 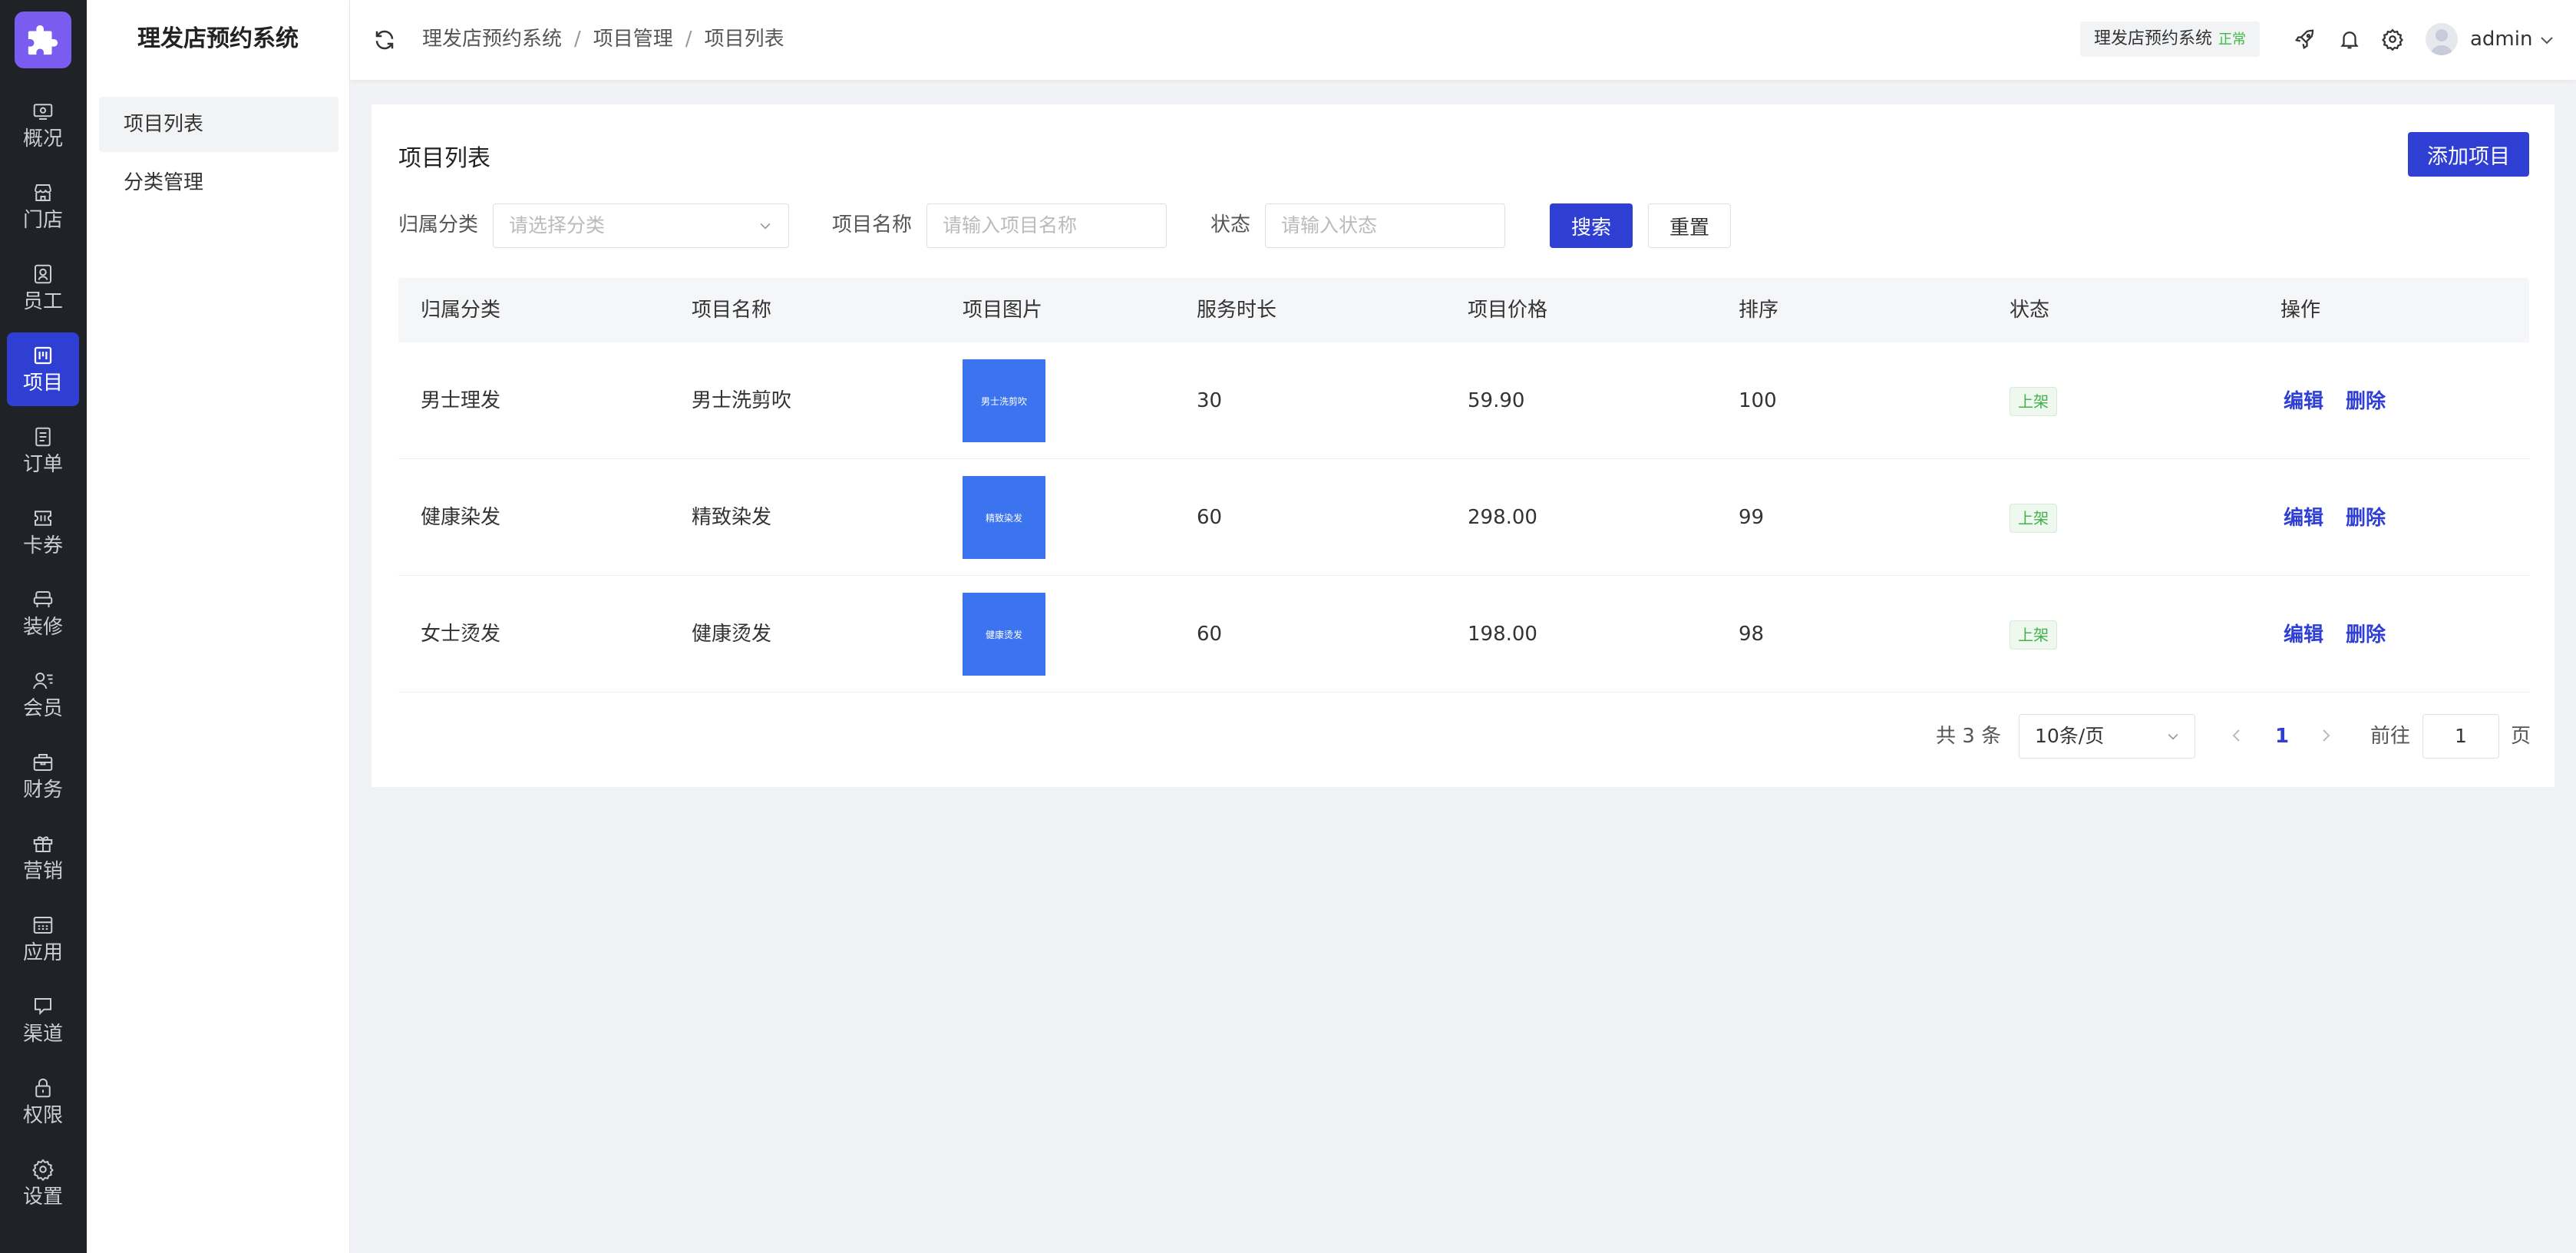 I want to click on gift-icon, so click(x=43, y=844).